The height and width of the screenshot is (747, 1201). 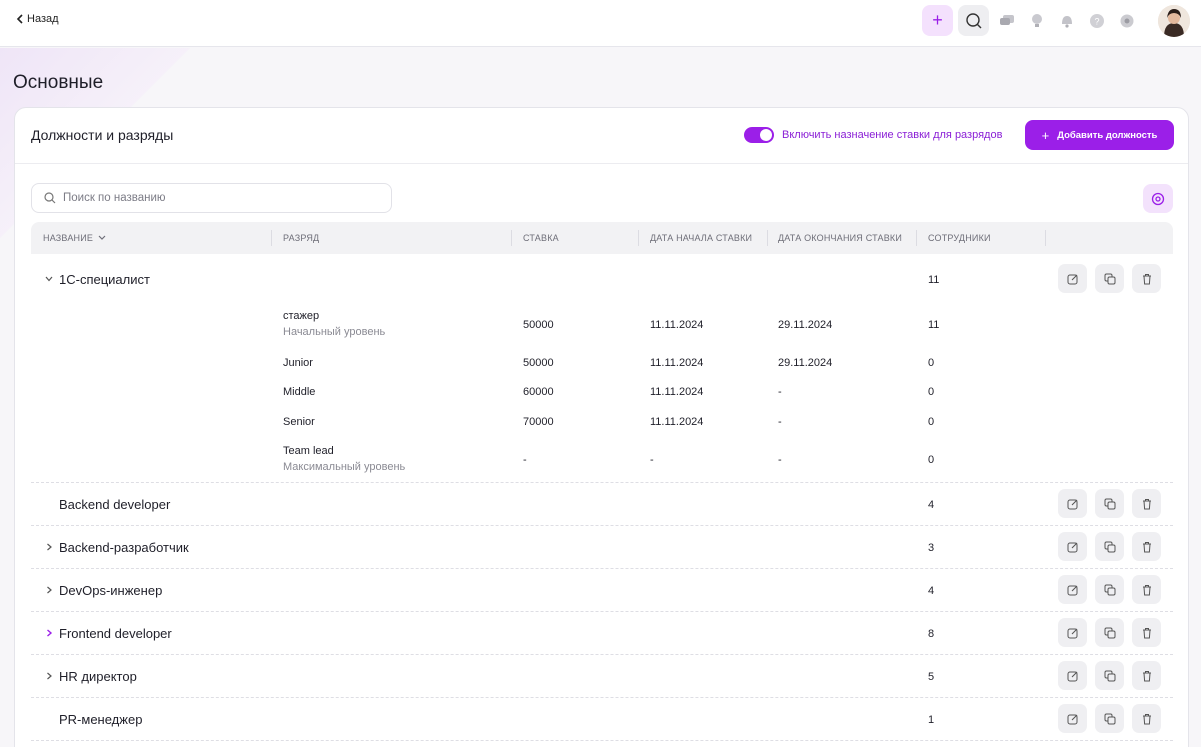 What do you see at coordinates (652, 460) in the screenshot?
I see `grade-start-date: -` at bounding box center [652, 460].